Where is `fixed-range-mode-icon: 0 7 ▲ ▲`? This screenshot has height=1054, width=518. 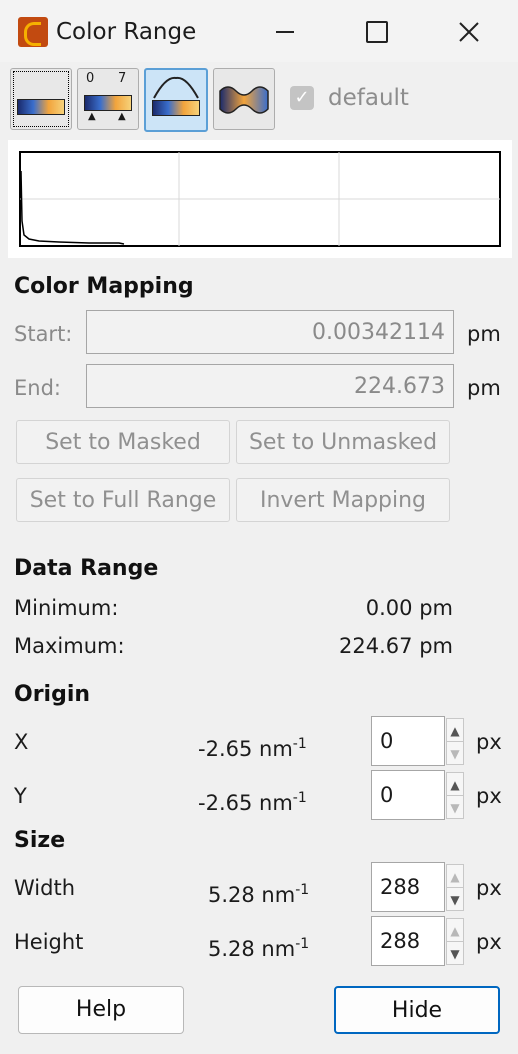 fixed-range-mode-icon: 0 7 ▲ ▲ is located at coordinates (108, 99).